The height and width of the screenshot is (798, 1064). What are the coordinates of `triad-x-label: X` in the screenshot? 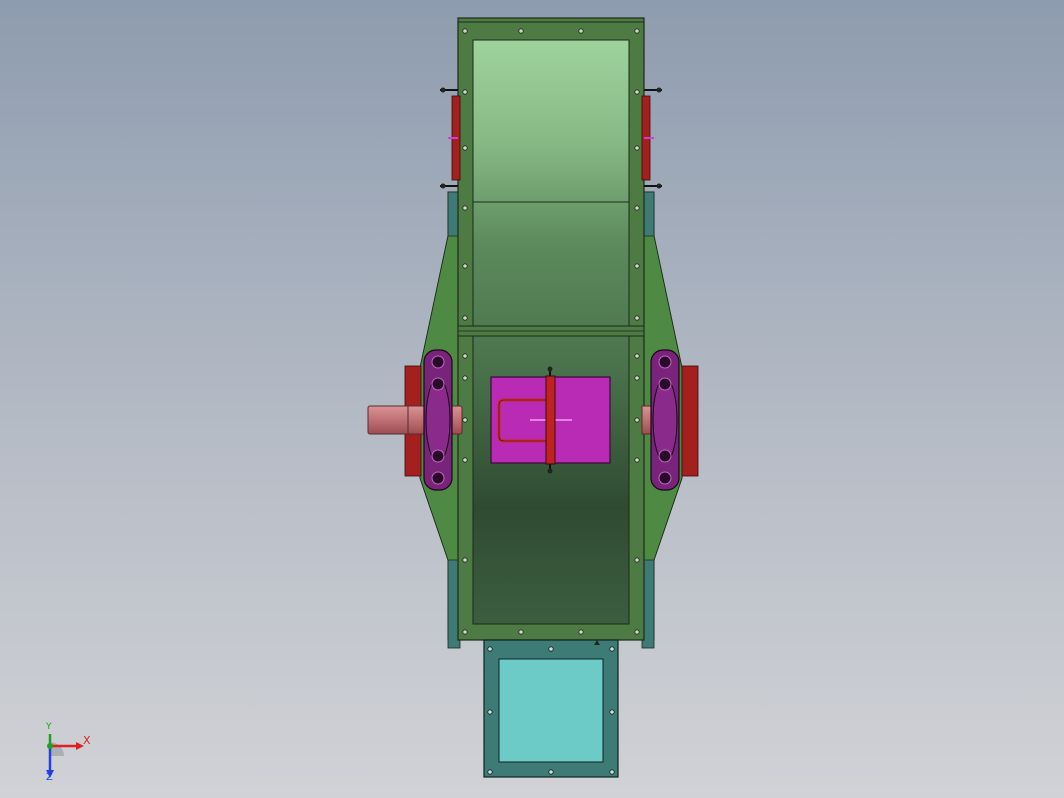 It's located at (87, 740).